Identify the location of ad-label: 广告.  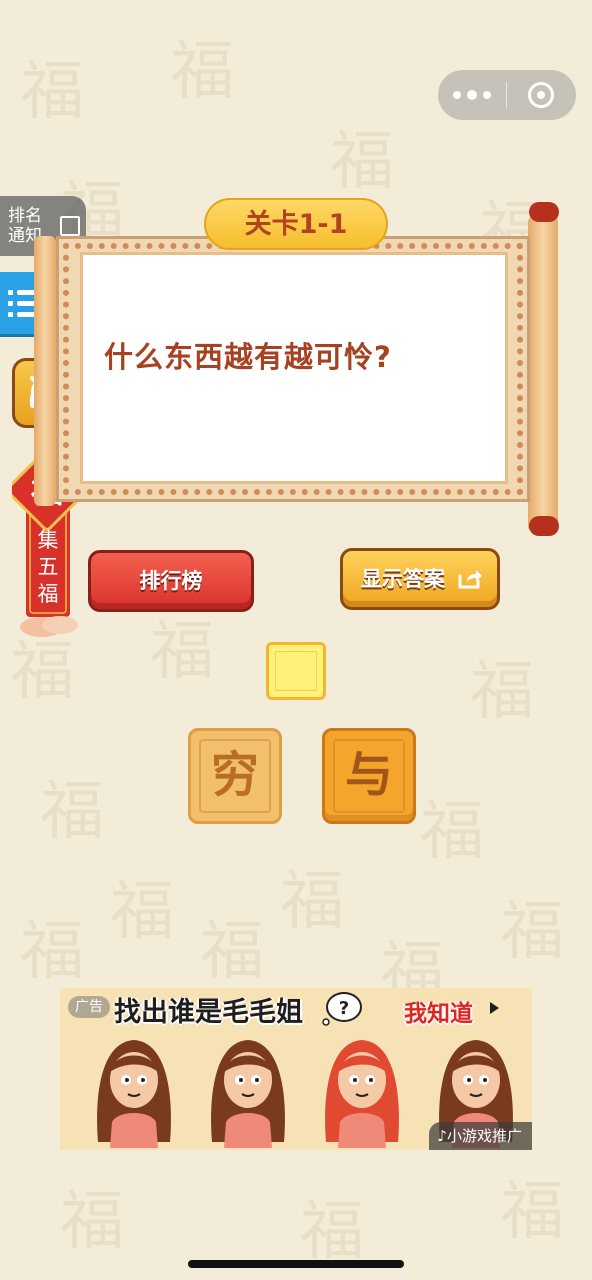
(89, 1007).